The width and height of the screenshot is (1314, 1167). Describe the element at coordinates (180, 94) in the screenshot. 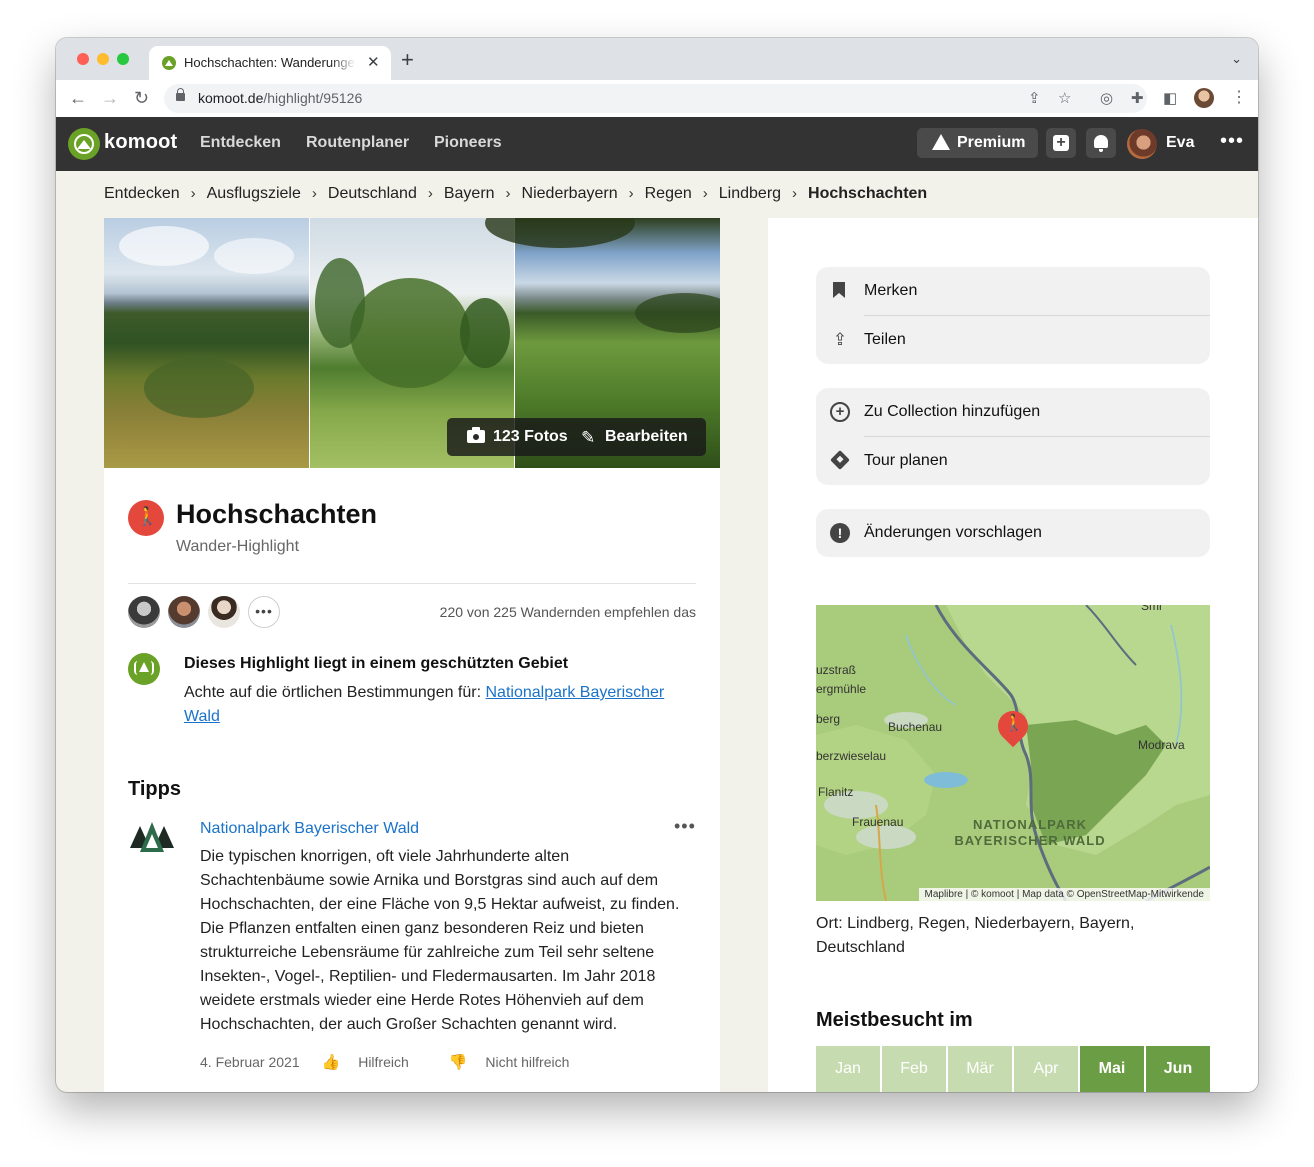

I see `lock-icon` at that location.